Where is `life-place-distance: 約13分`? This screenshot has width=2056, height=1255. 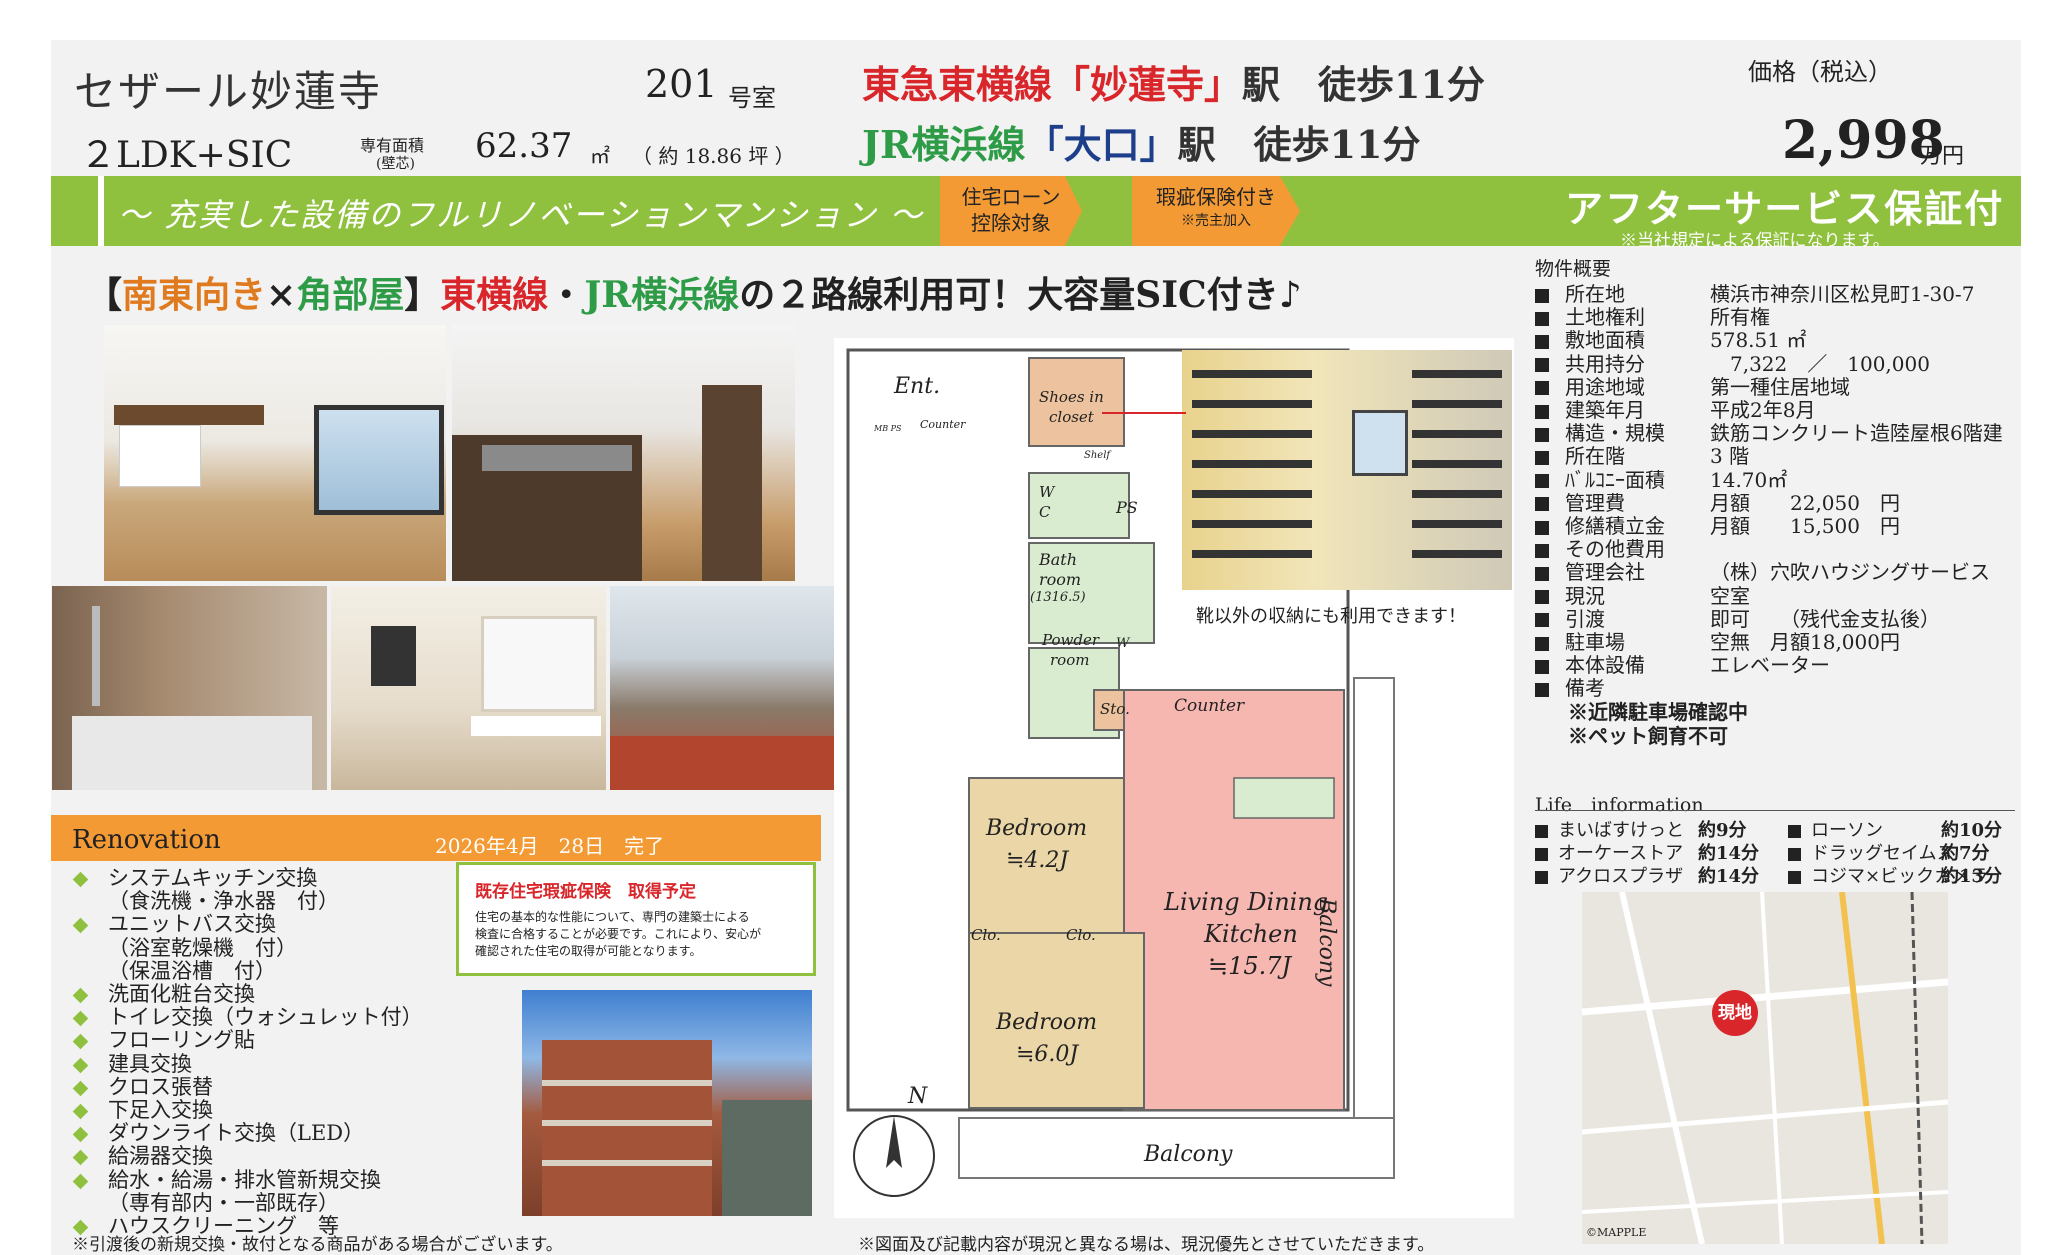 life-place-distance: 約13分 is located at coordinates (1972, 876).